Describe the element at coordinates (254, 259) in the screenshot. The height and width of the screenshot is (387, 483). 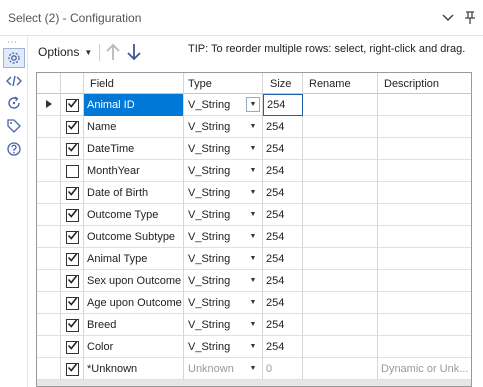
I see `table-row: Animal Type V_String ▼ 254` at that location.